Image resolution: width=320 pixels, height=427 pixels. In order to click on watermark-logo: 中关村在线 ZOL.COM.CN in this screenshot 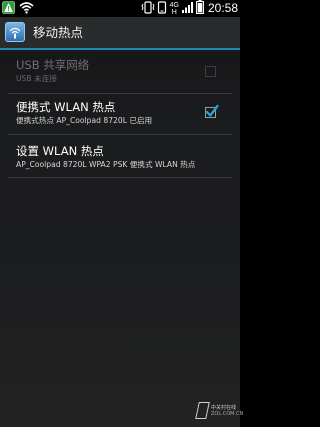, I will do `click(219, 412)`.